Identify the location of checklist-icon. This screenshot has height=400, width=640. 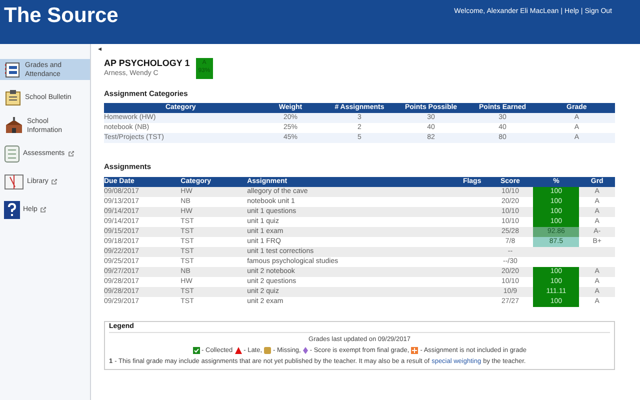
(12, 153).